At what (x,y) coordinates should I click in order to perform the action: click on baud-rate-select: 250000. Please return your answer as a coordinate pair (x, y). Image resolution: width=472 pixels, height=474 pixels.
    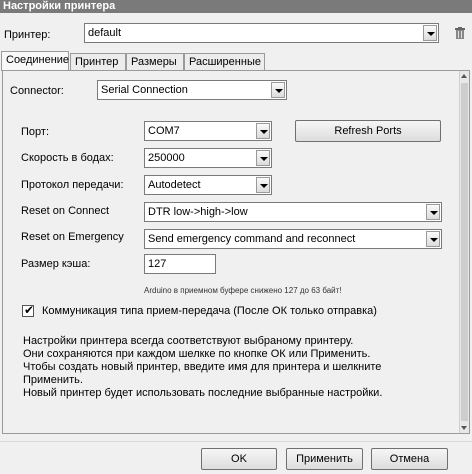
    Looking at the image, I should click on (208, 158).